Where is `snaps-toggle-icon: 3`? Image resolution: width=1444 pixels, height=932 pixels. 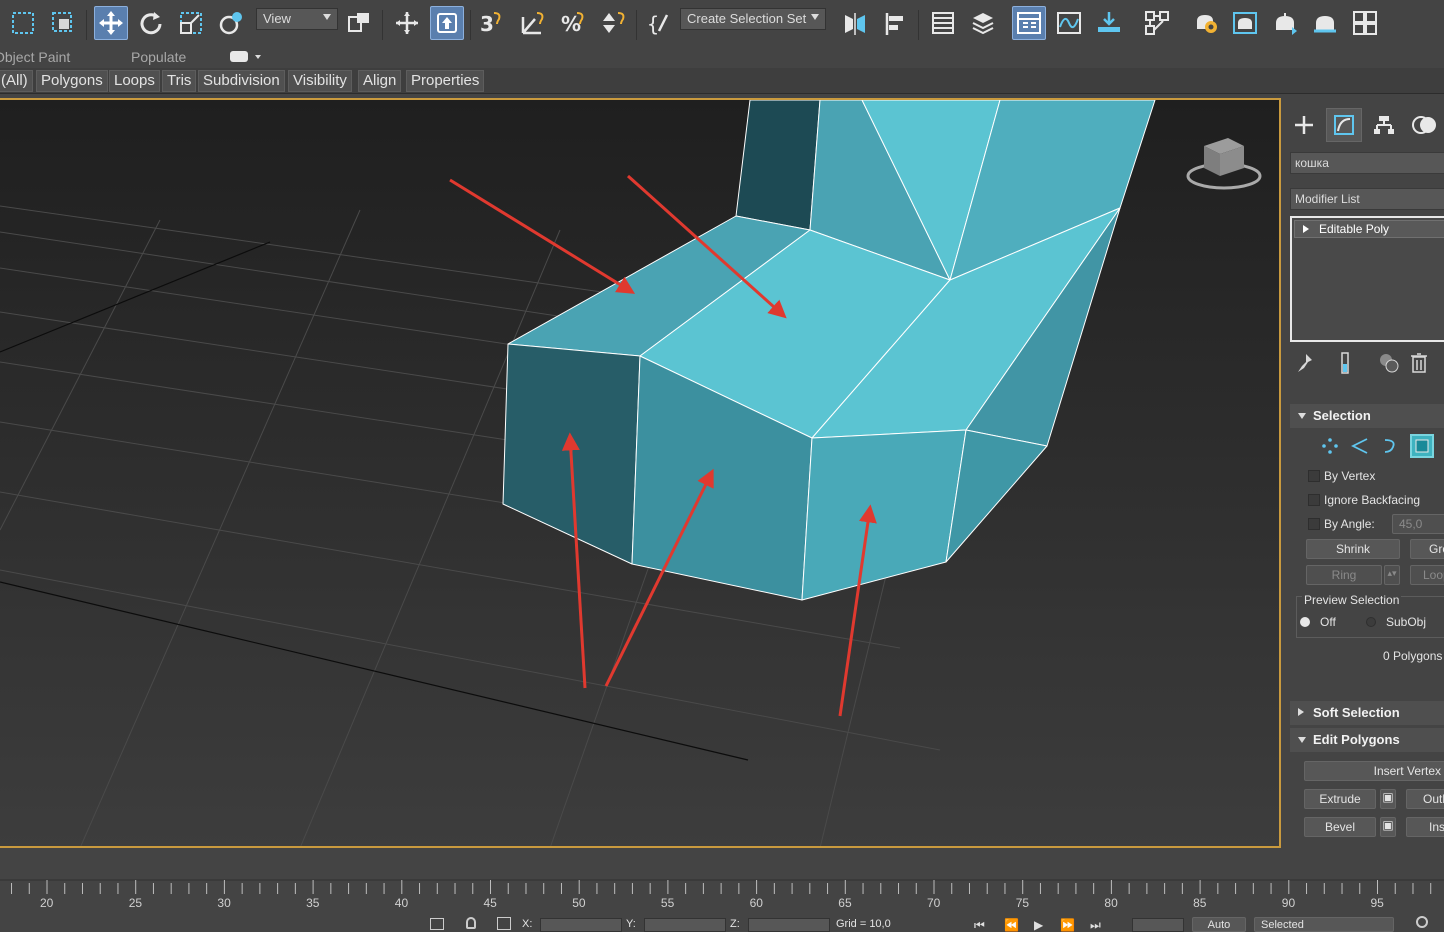
snaps-toggle-icon: 3 is located at coordinates (491, 23).